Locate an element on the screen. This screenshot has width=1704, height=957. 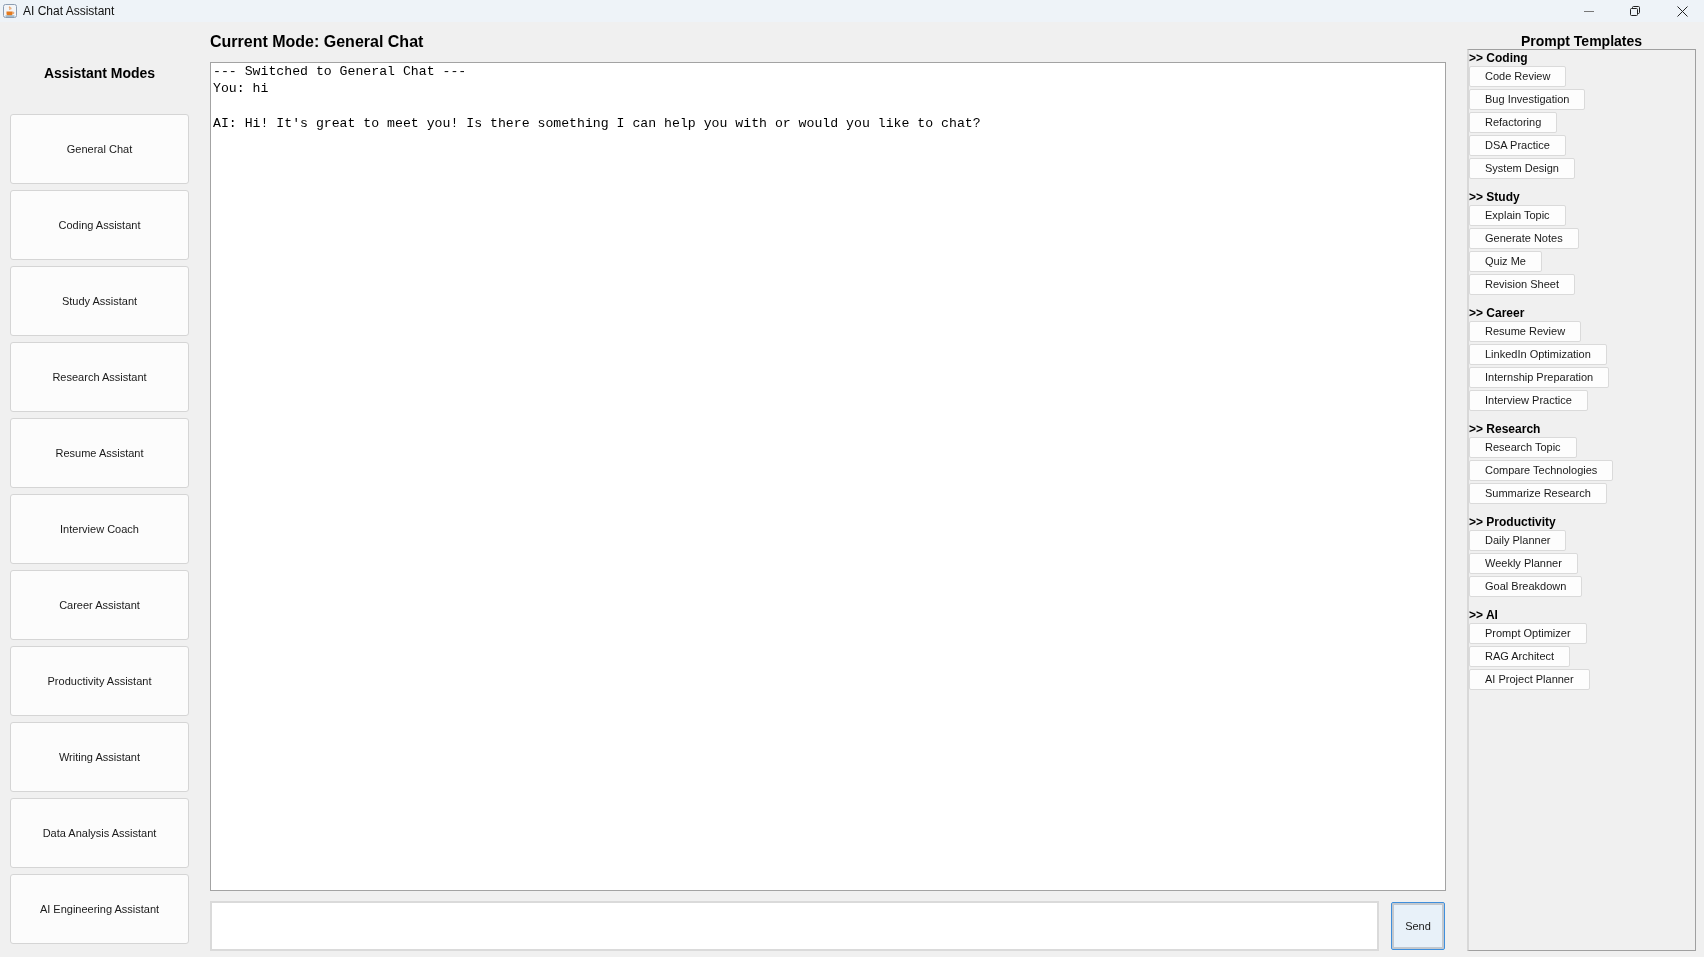
user-message: You: hi is located at coordinates (241, 89).